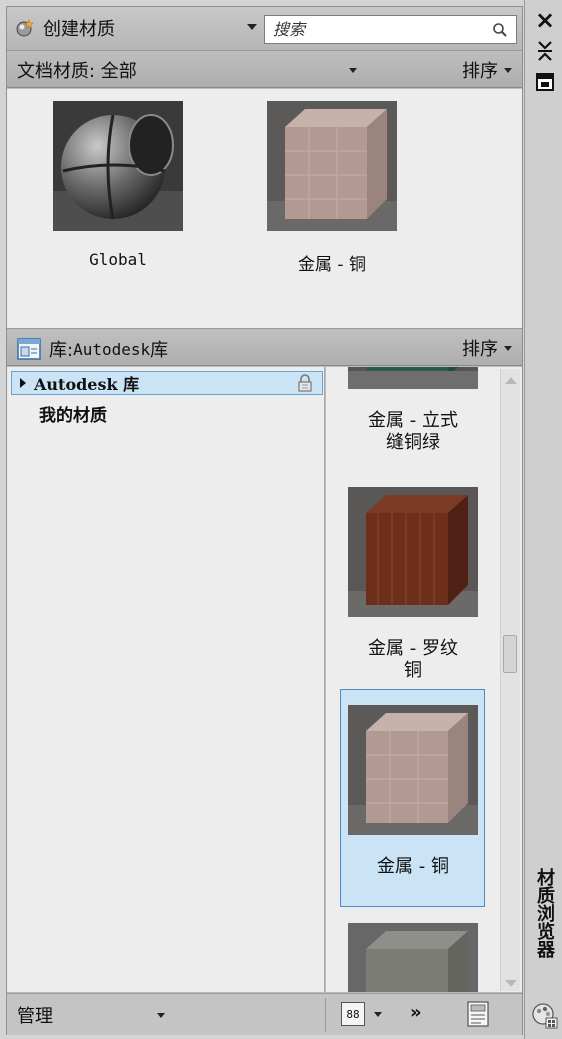 Image resolution: width=562 pixels, height=1039 pixels. What do you see at coordinates (112, 349) in the screenshot?
I see `library-title-name: Autodesk` at bounding box center [112, 349].